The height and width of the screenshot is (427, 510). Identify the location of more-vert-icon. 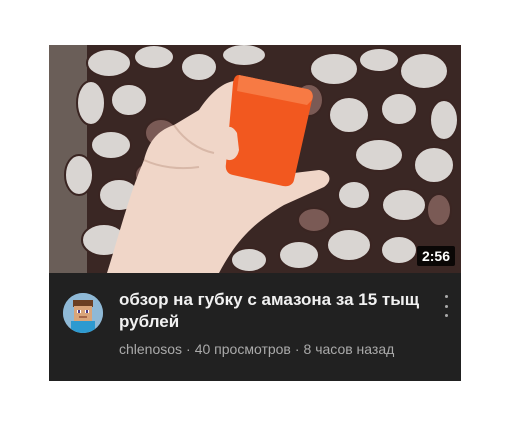
(446, 306).